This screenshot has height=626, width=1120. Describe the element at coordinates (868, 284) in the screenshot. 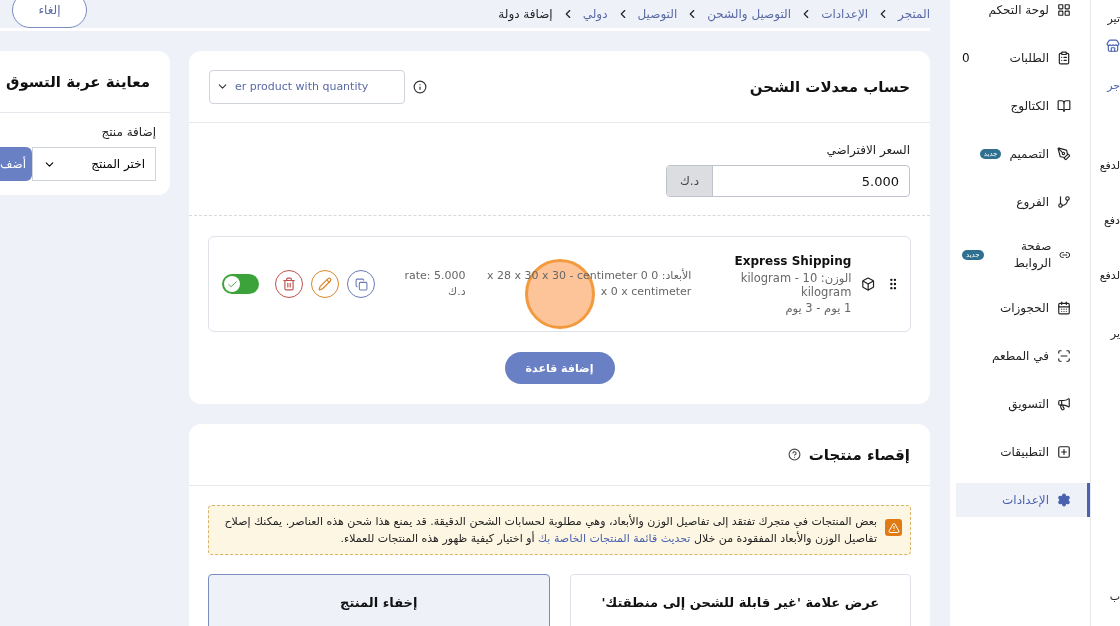

I see `box-icon` at that location.